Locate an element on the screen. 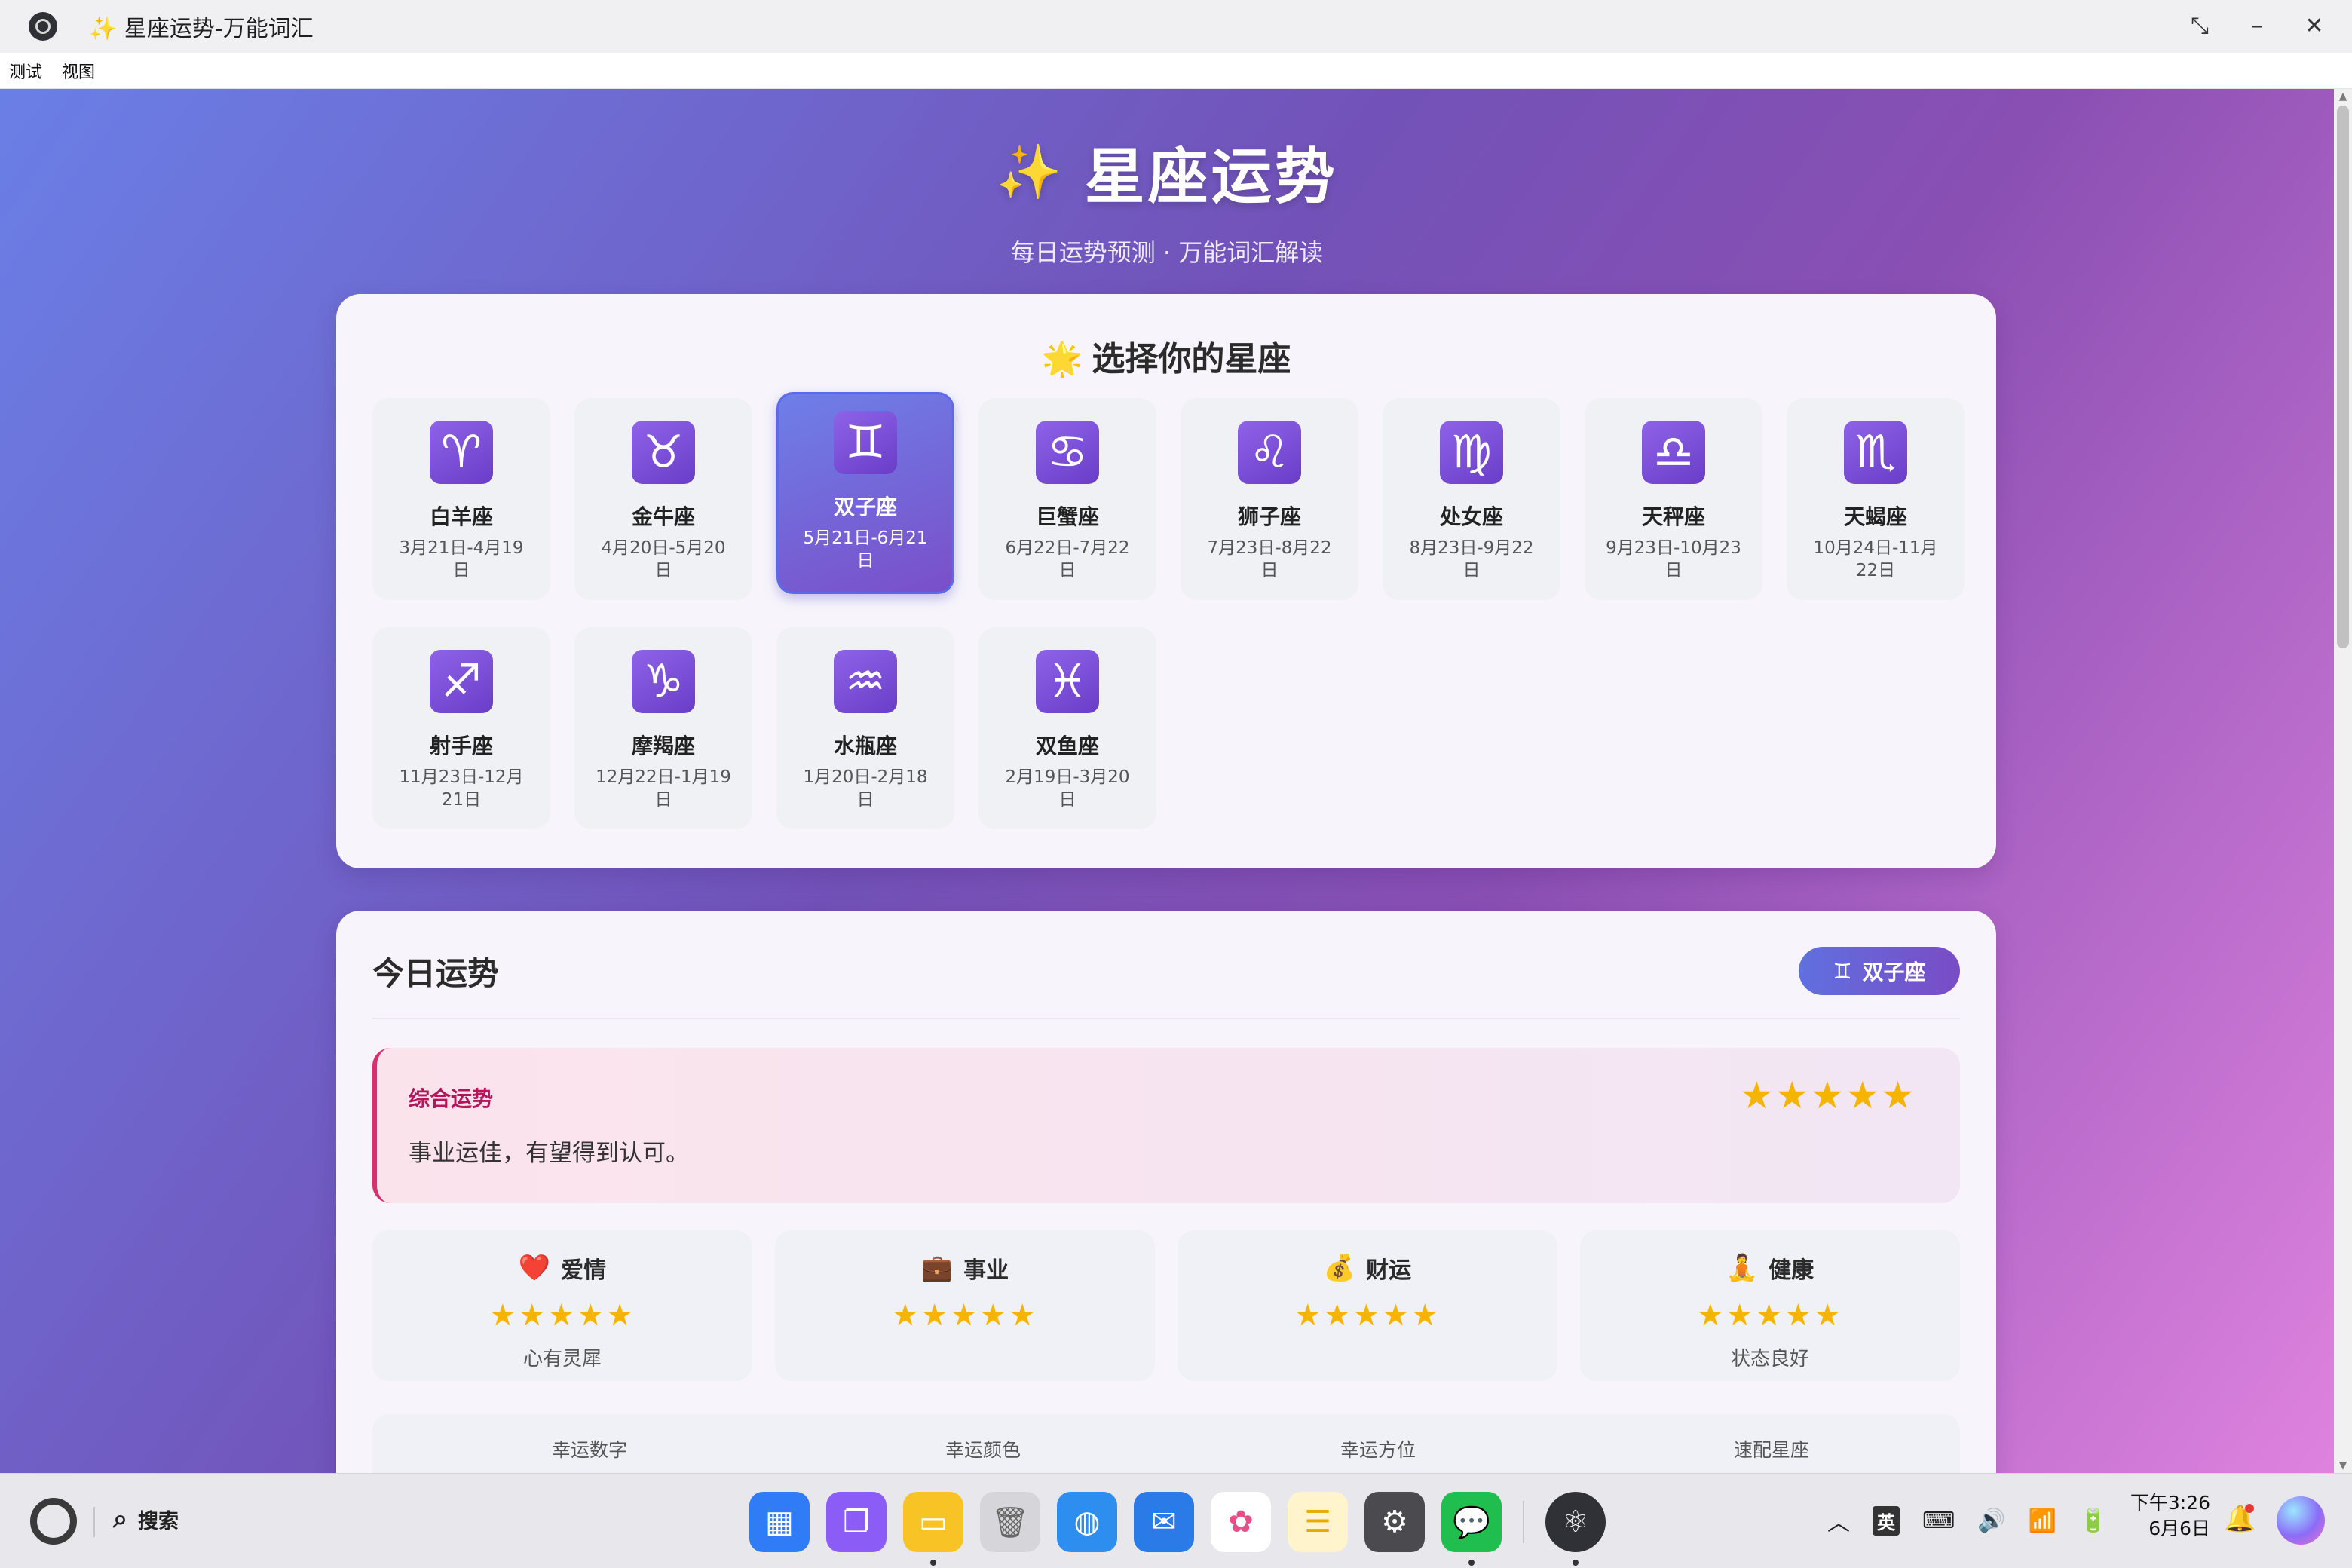  clock: 下午3:26 6月6日 is located at coordinates (2168, 1516).